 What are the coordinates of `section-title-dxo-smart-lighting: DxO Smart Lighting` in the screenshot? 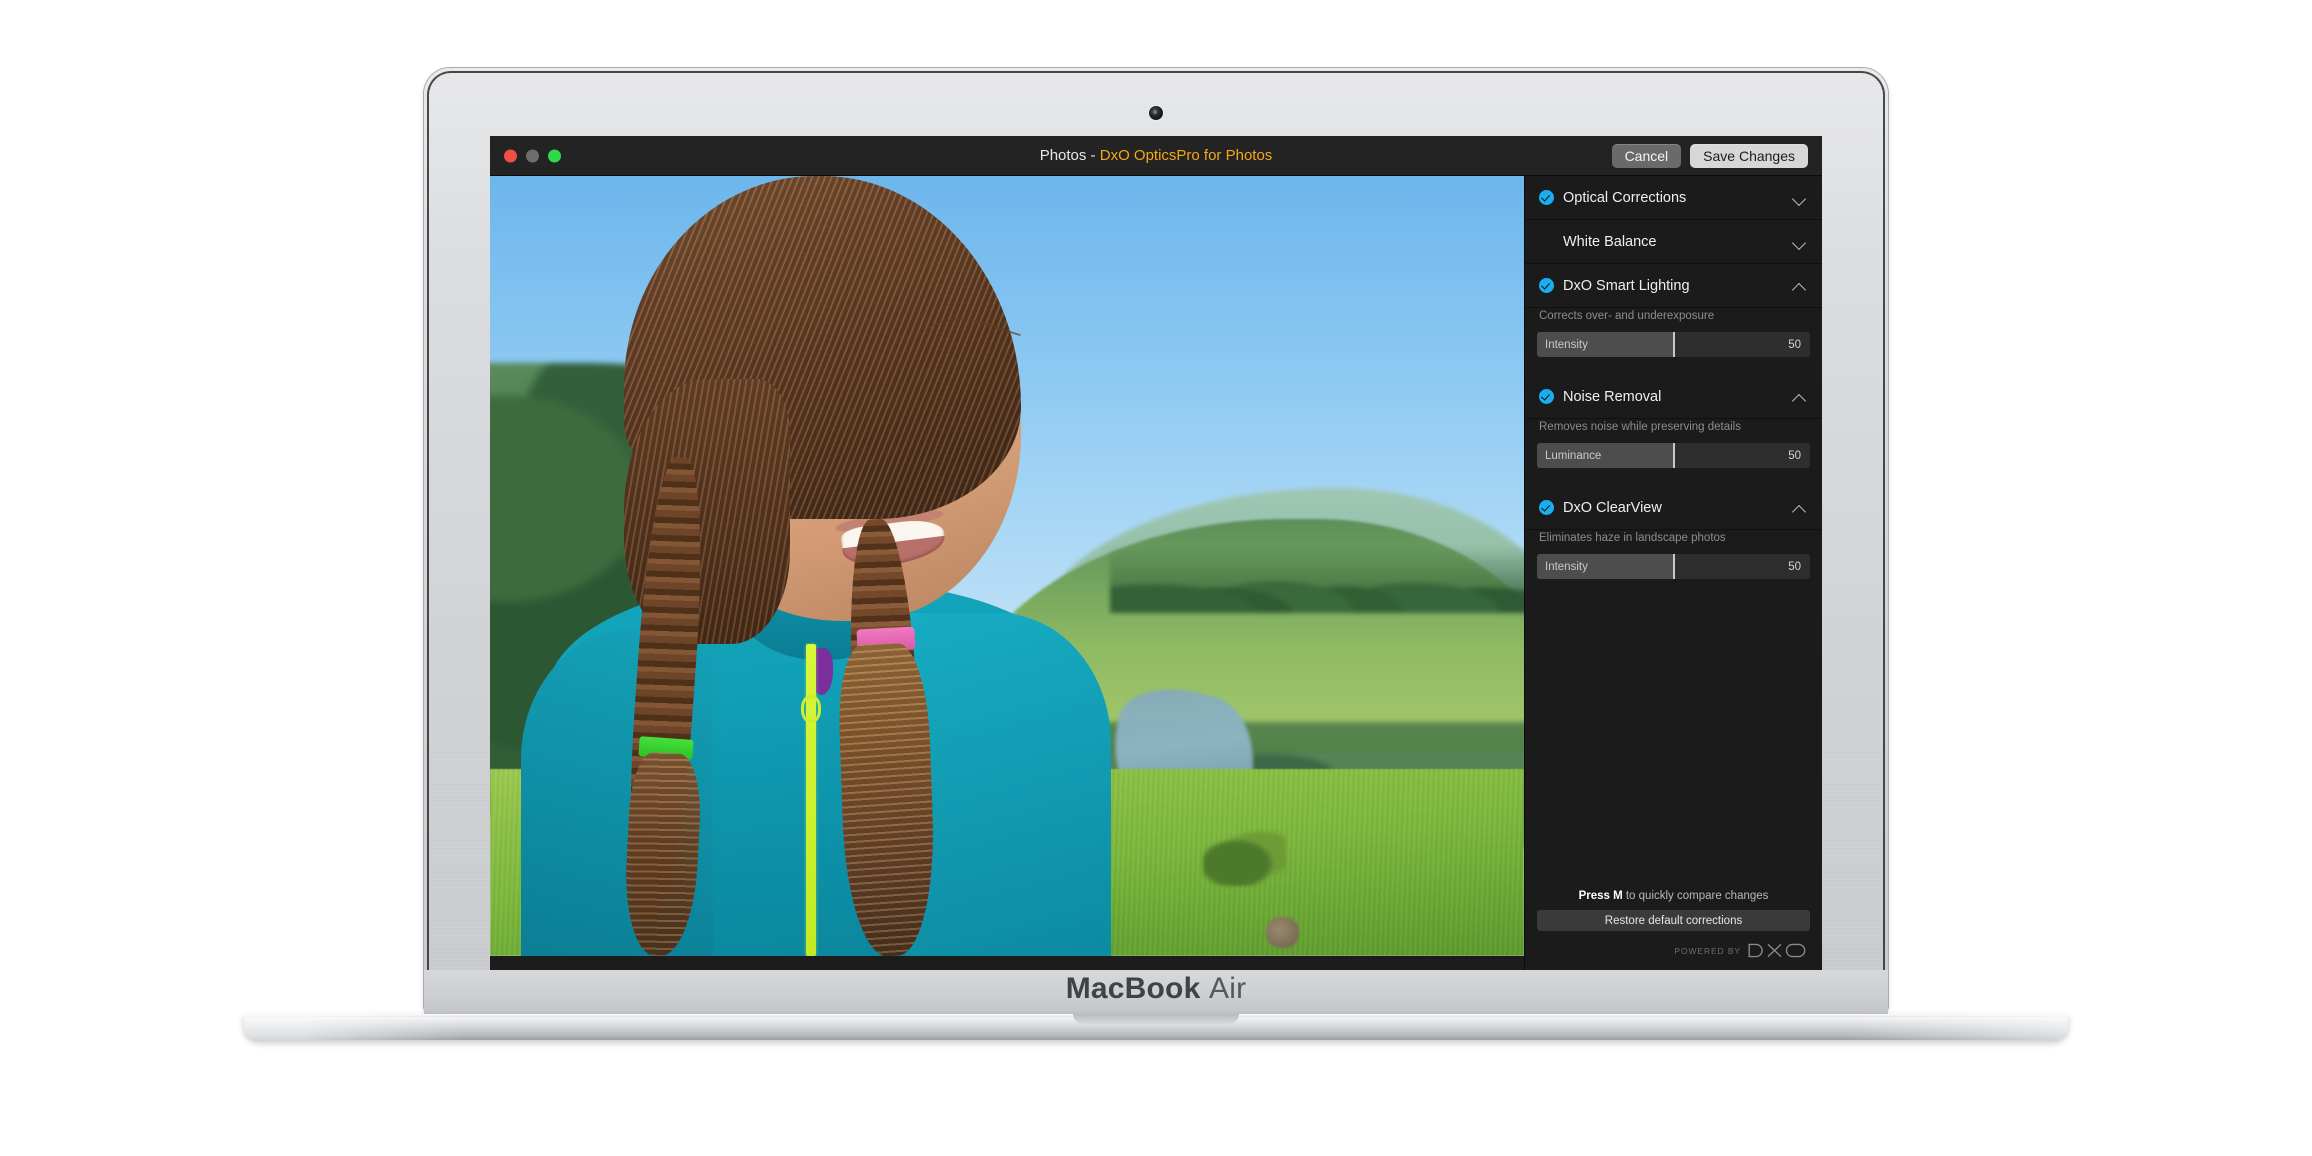 It's located at (1626, 285).